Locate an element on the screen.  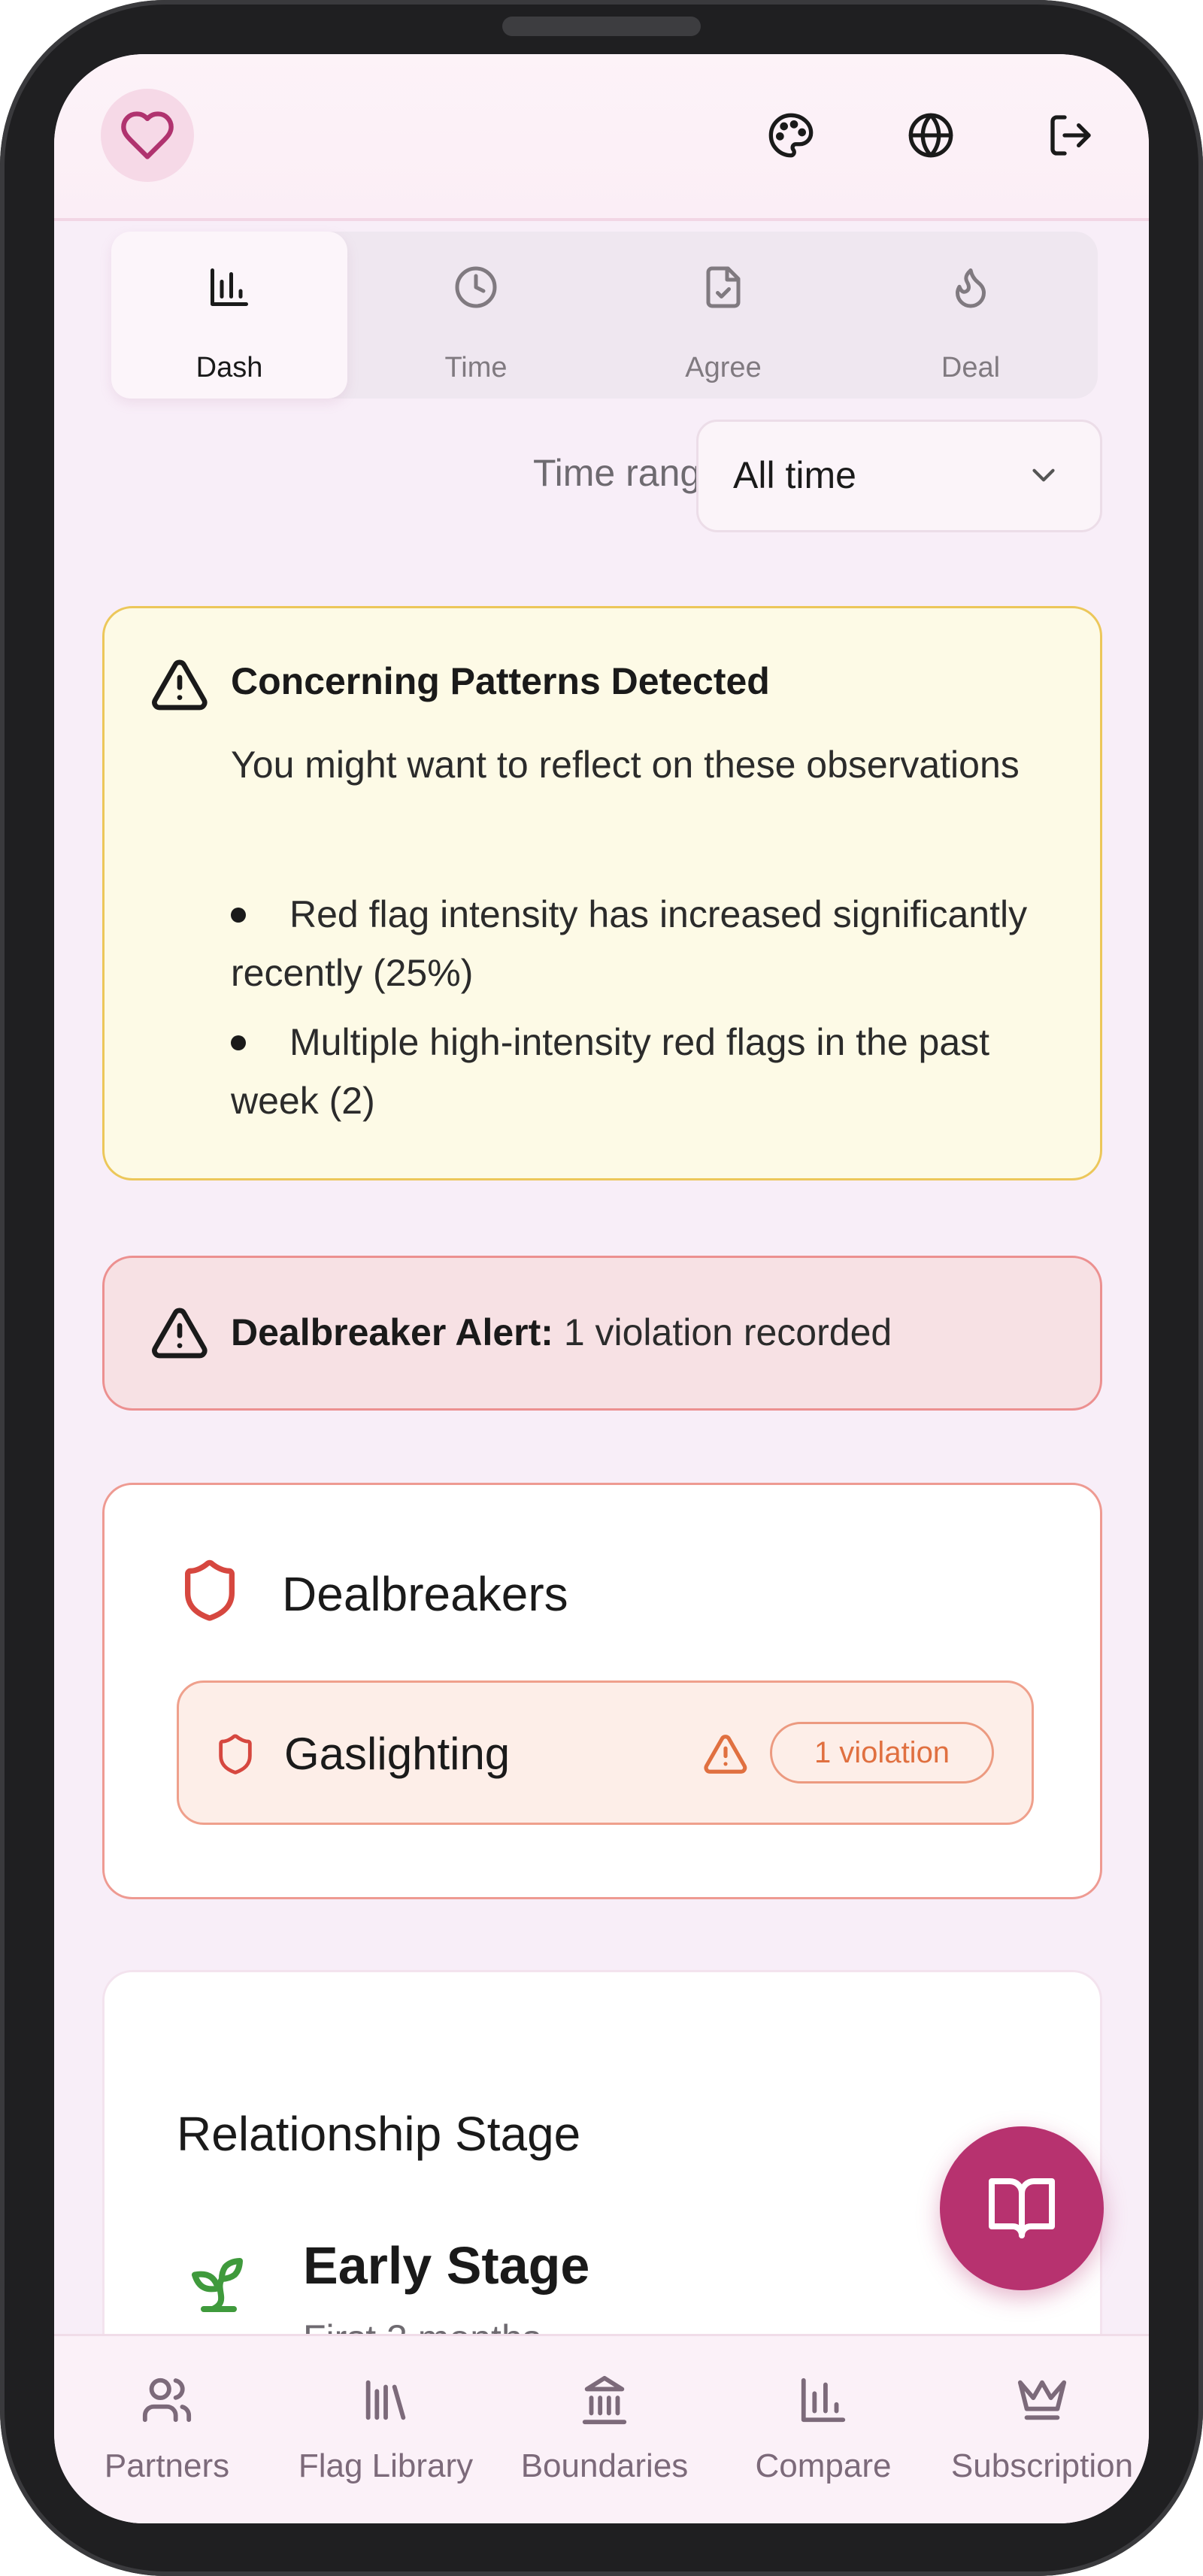
violation-badge: 1 violation is located at coordinates (882, 1753).